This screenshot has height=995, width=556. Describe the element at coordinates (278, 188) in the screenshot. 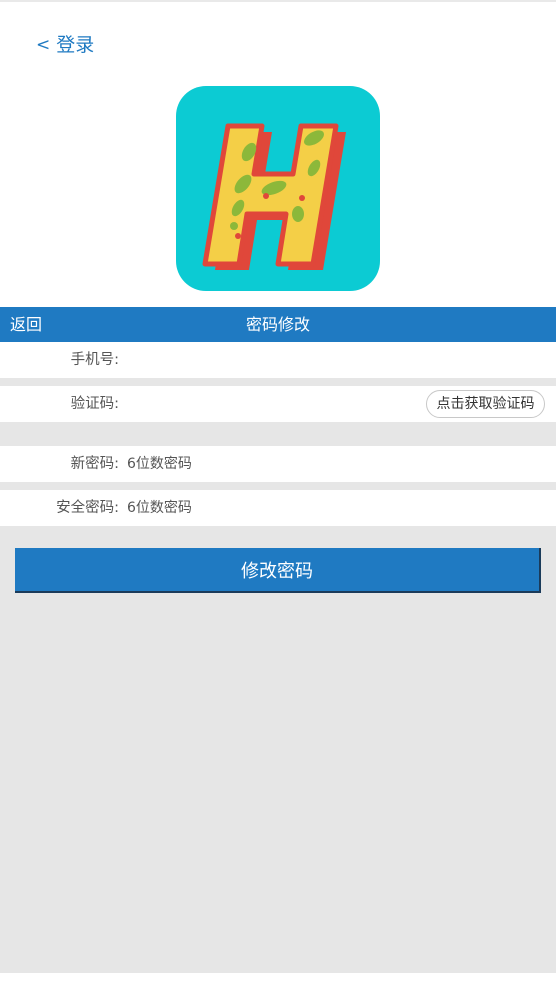

I see `app-logo-h-icon` at that location.